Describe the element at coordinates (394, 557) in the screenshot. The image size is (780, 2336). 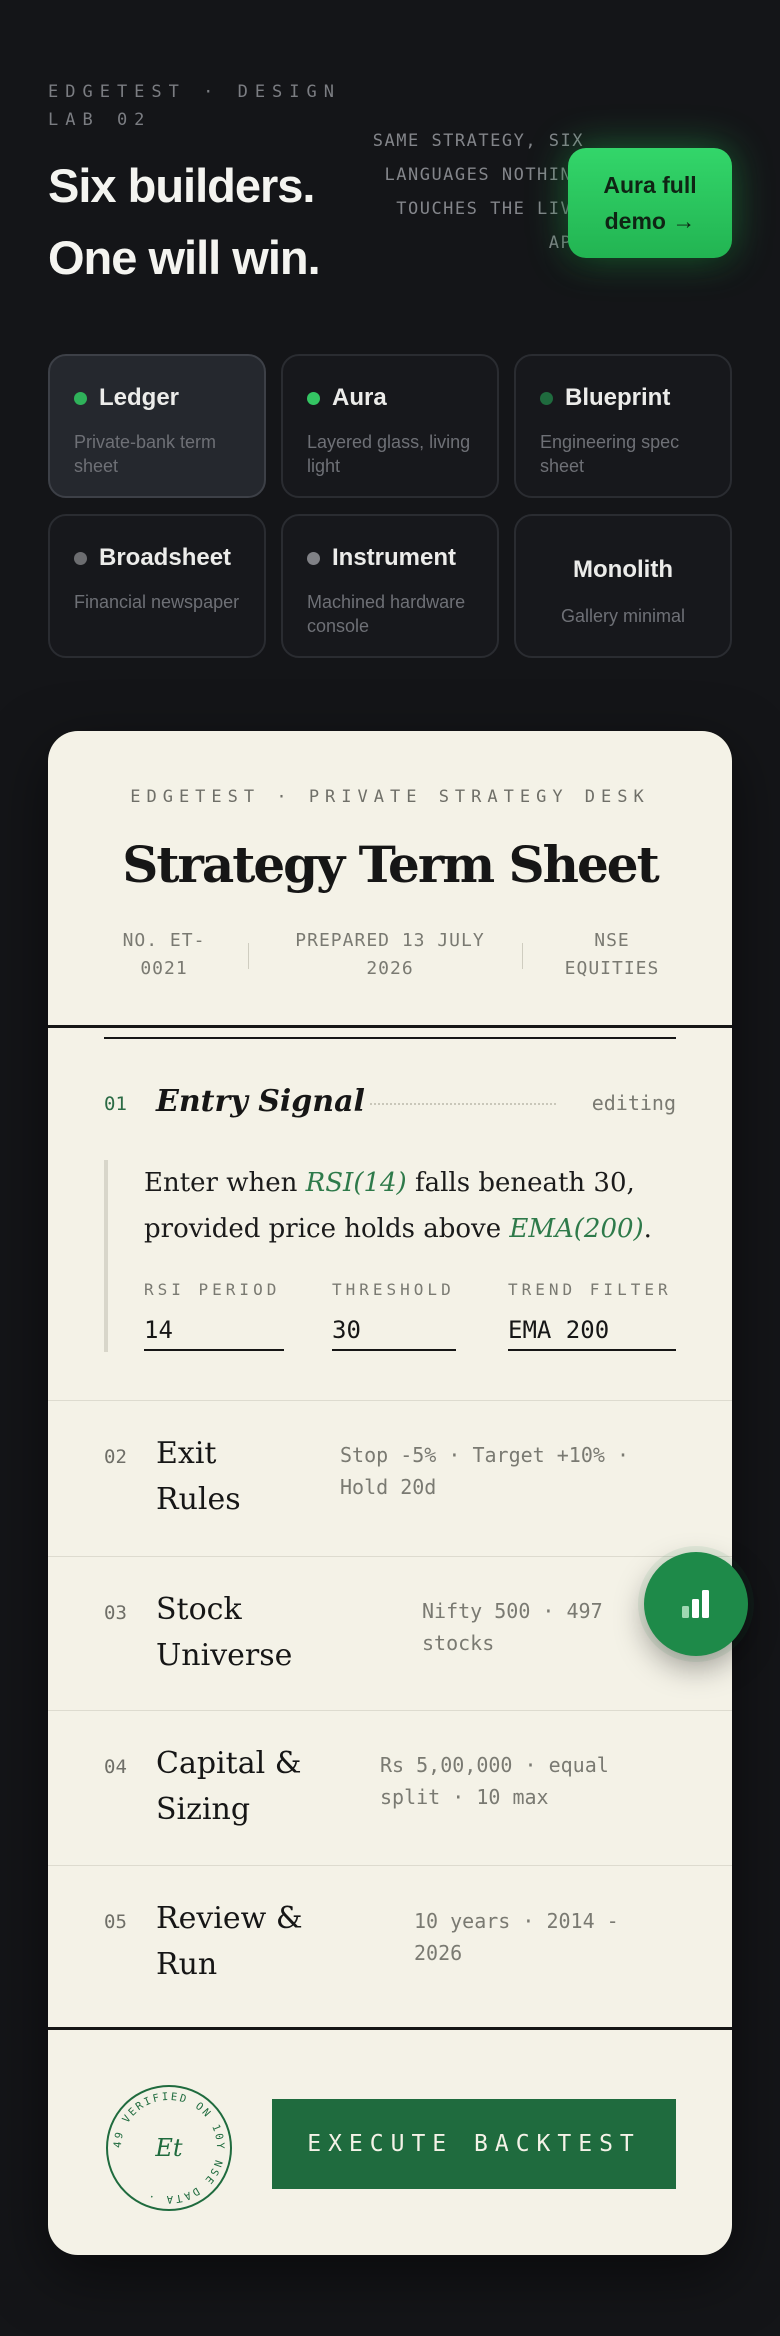
I see `card-name: Instrument` at that location.